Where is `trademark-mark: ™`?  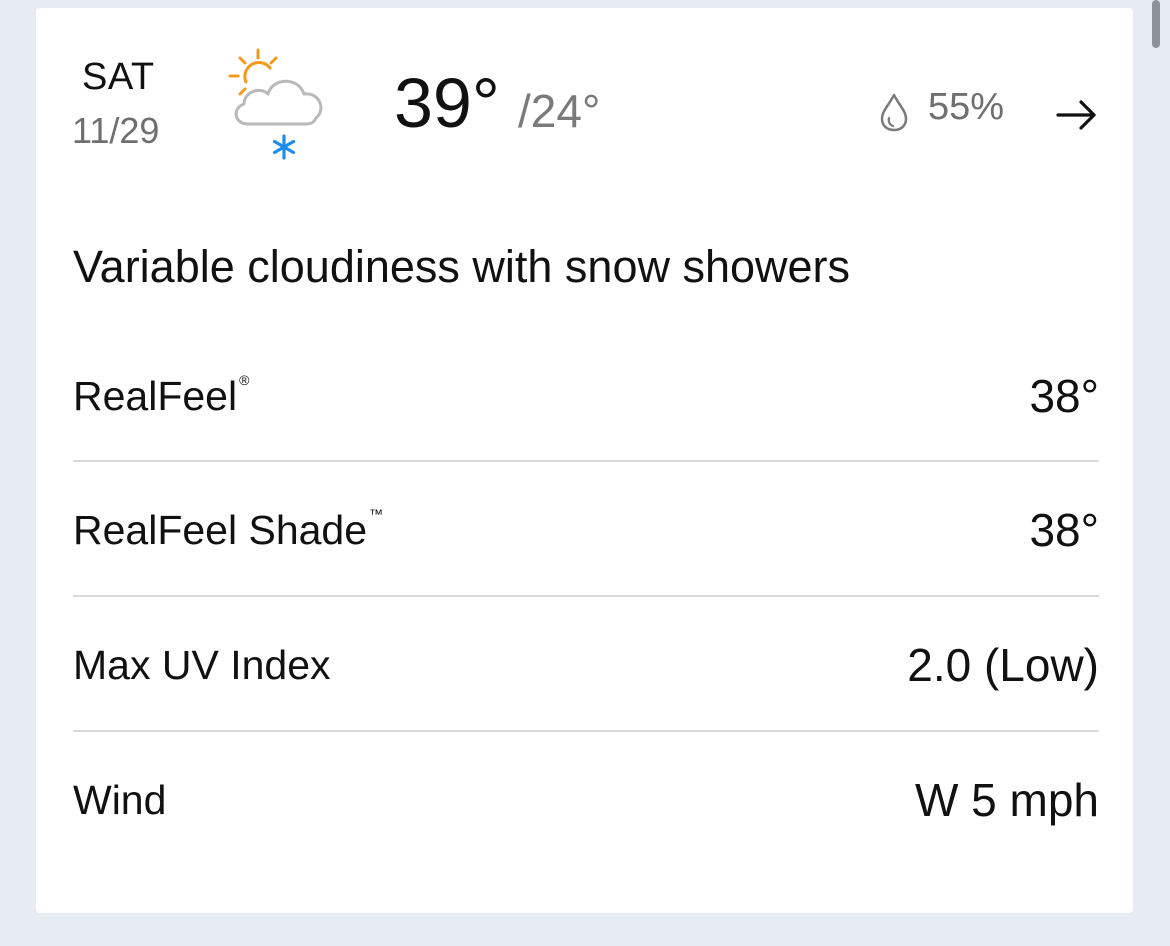 trademark-mark: ™ is located at coordinates (376, 514).